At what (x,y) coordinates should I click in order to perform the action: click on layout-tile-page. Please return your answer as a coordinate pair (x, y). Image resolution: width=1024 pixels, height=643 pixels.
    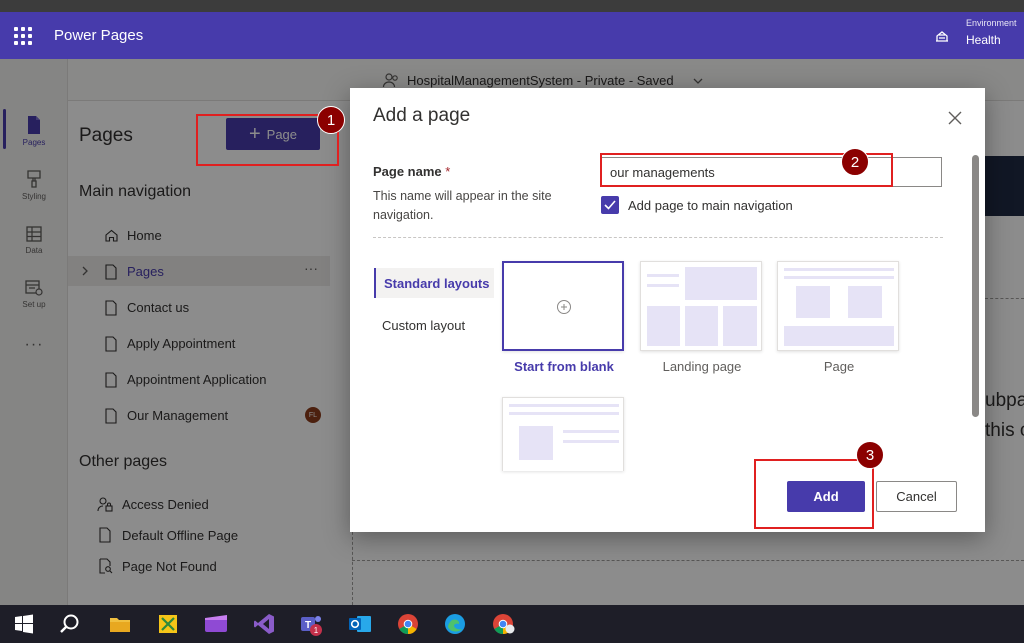
    Looking at the image, I should click on (838, 306).